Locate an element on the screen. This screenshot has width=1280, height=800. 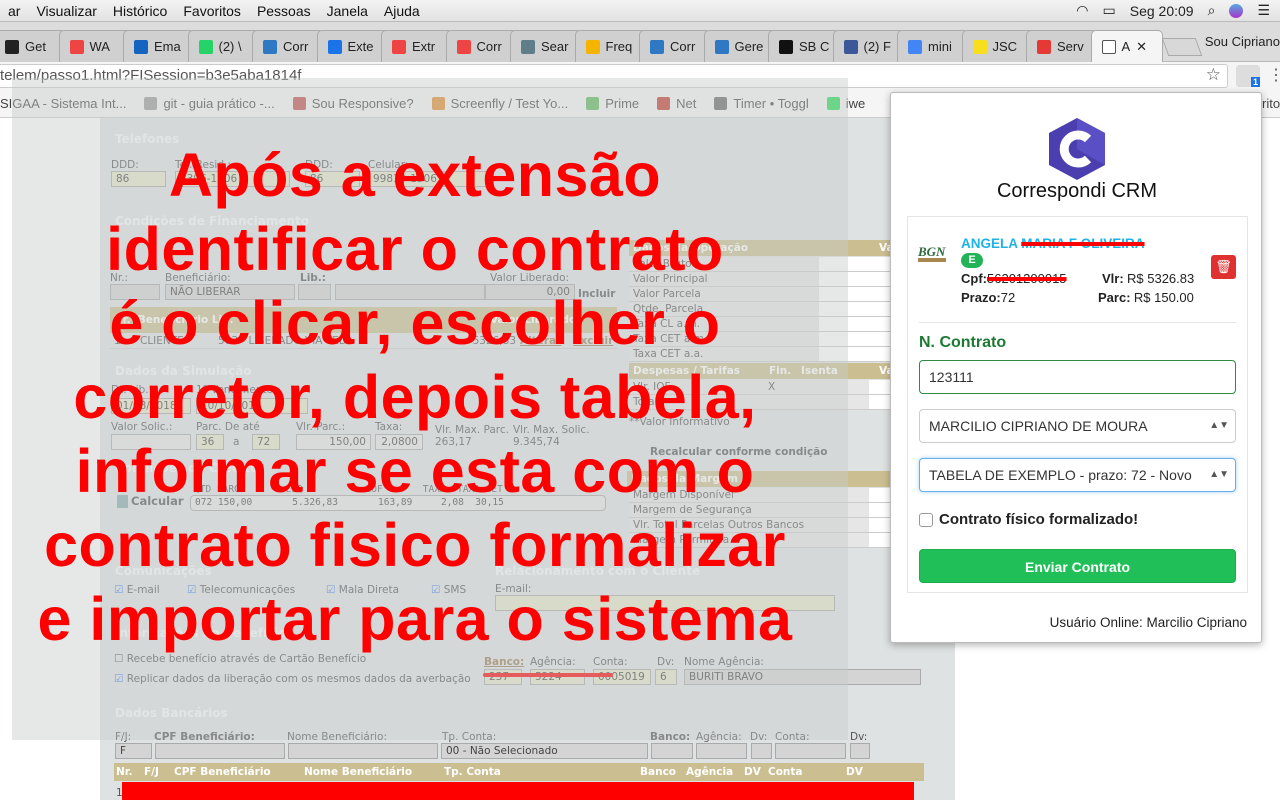
new-tab-button is located at coordinates (1182, 47).